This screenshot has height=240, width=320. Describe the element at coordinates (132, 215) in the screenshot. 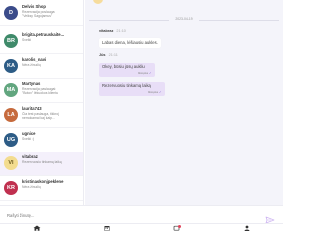

I see `message-input` at that location.